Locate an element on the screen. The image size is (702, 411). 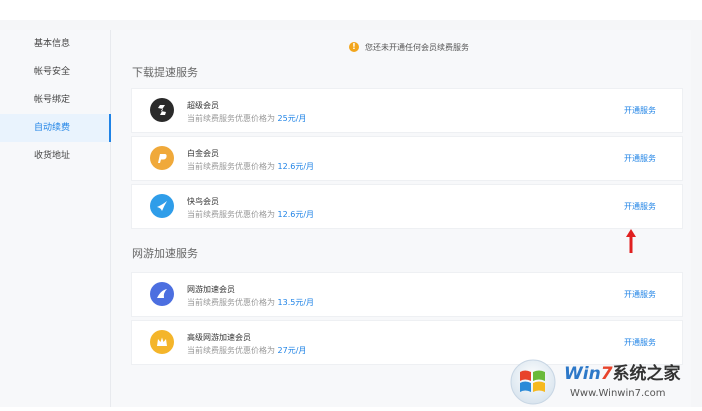
service-card-game-accel: 网游加速会员 当前续费服务优惠价格为 13.5元/月 开通服务 is located at coordinates (407, 294).